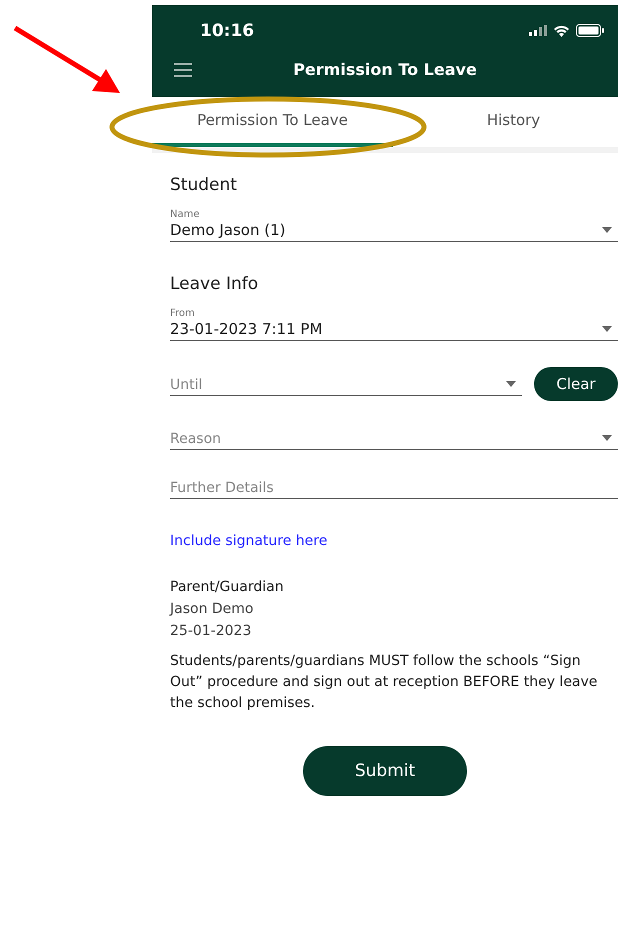 The height and width of the screenshot is (937, 618). What do you see at coordinates (561, 30) in the screenshot?
I see `wifi-icon` at bounding box center [561, 30].